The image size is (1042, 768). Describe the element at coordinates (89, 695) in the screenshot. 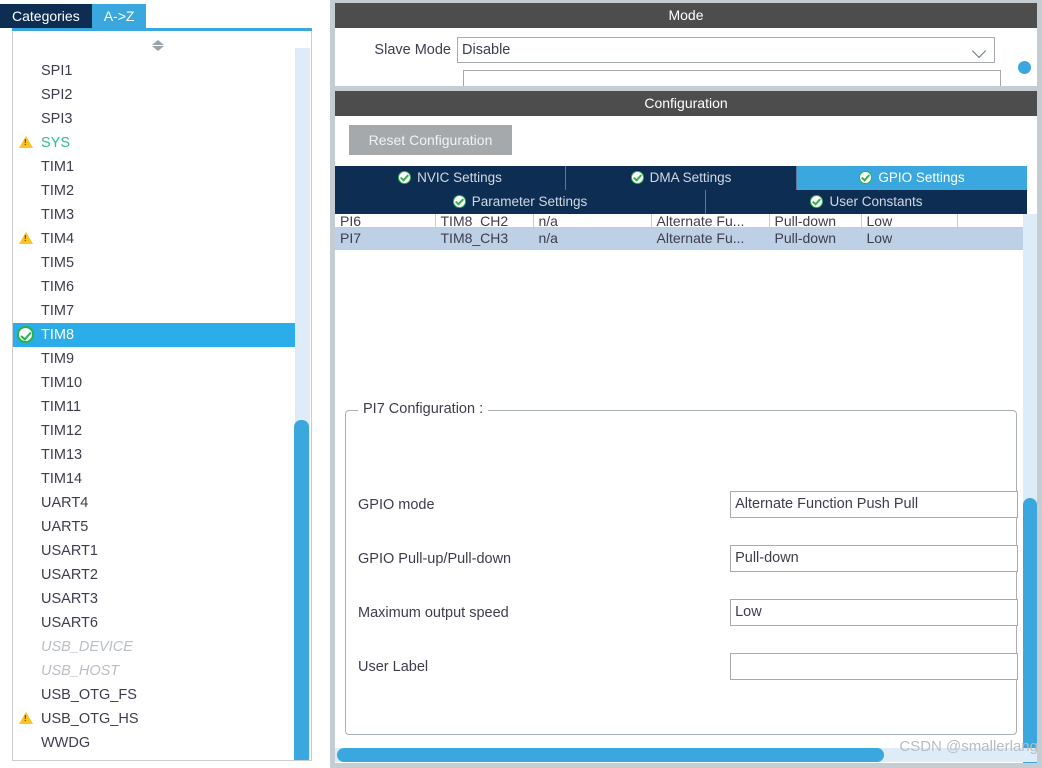

I see `peripheral-item-label: USB_OTG_FS` at that location.